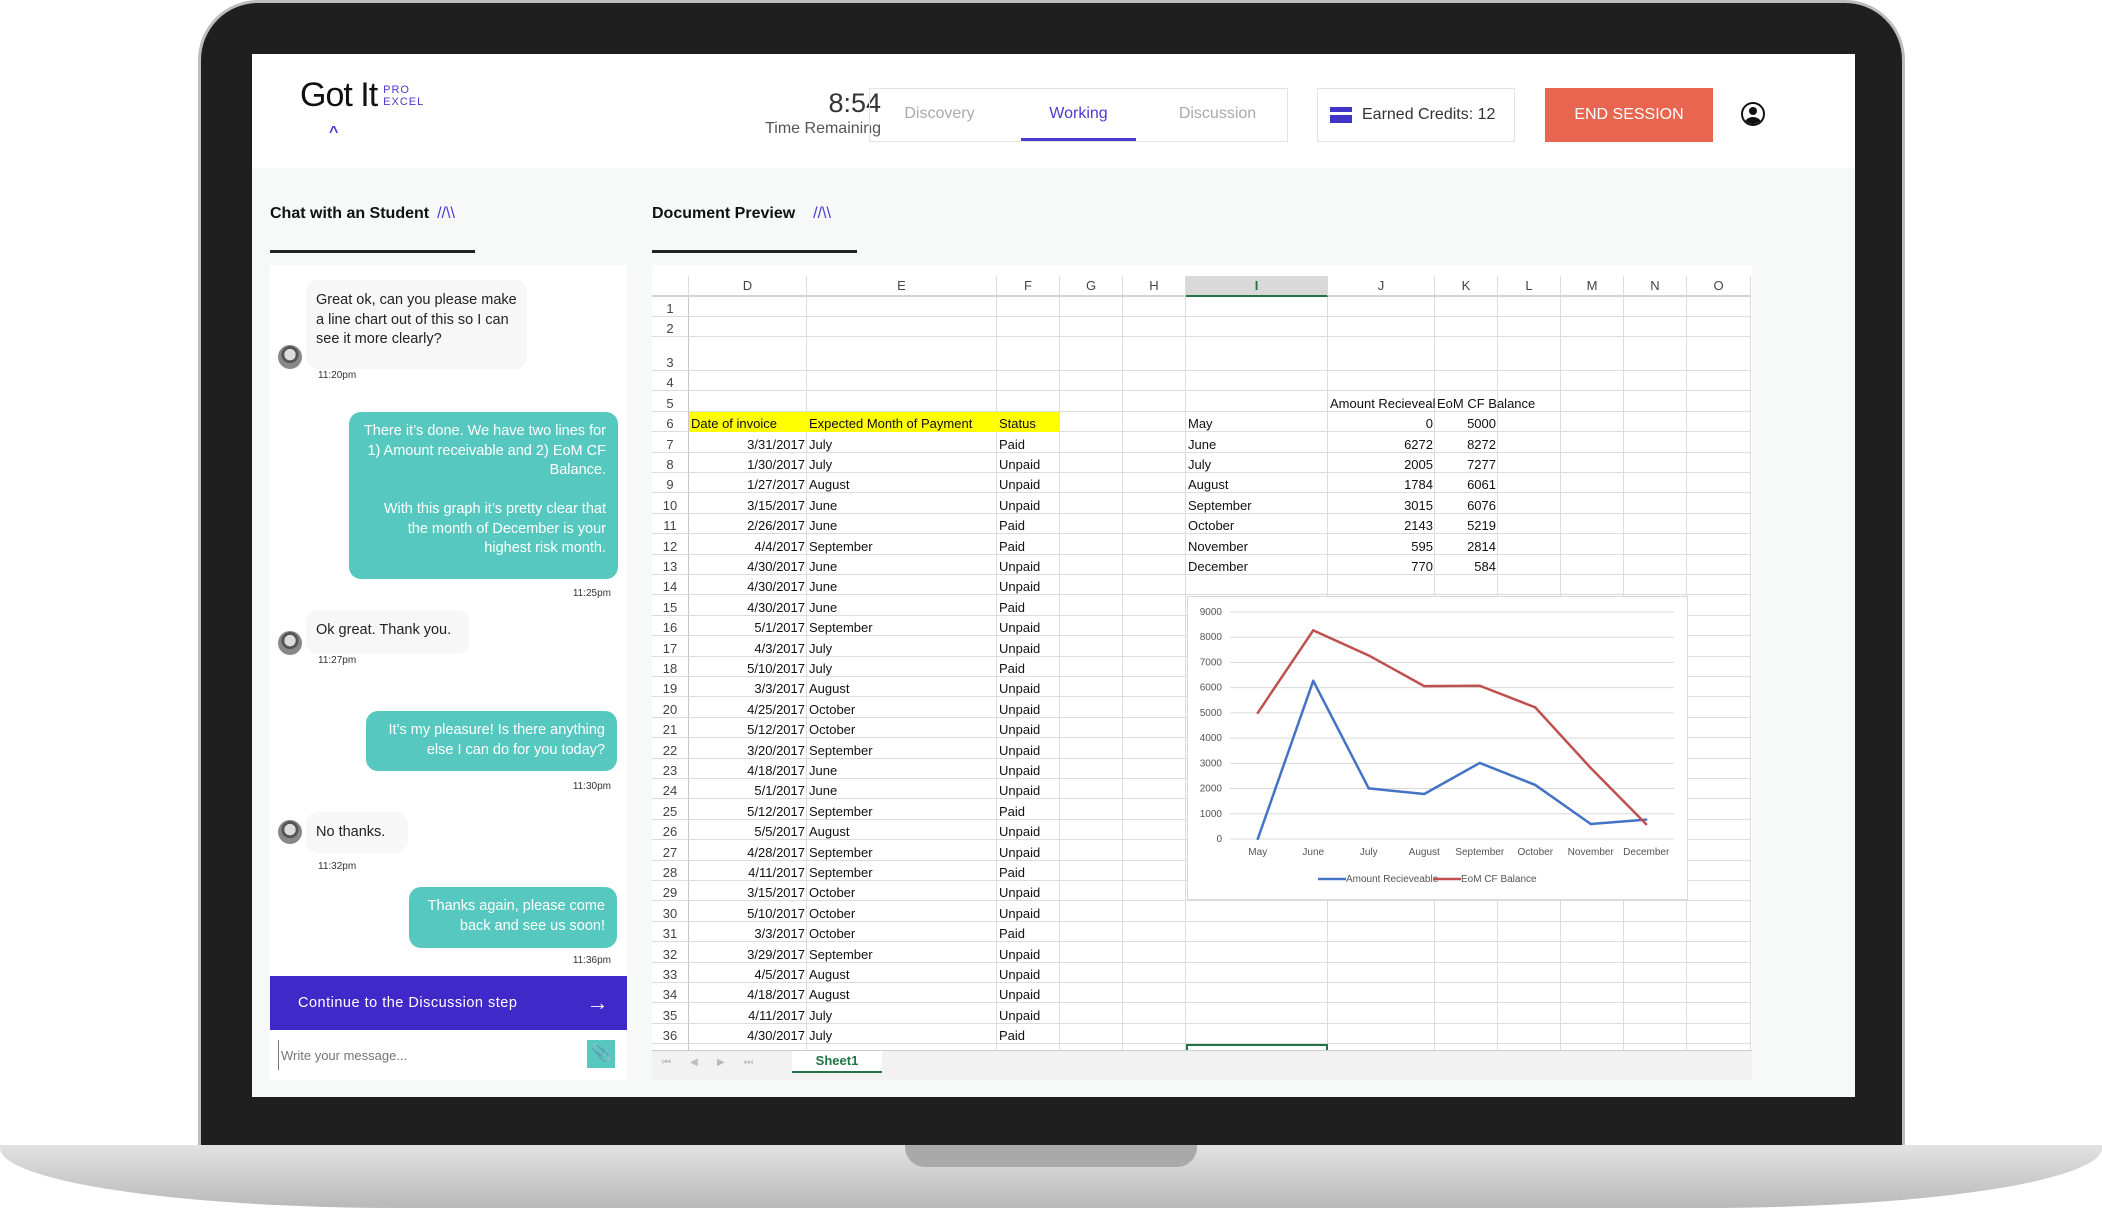 This screenshot has width=2102, height=1208. I want to click on cell-value: 4/28/2017, so click(748, 850).